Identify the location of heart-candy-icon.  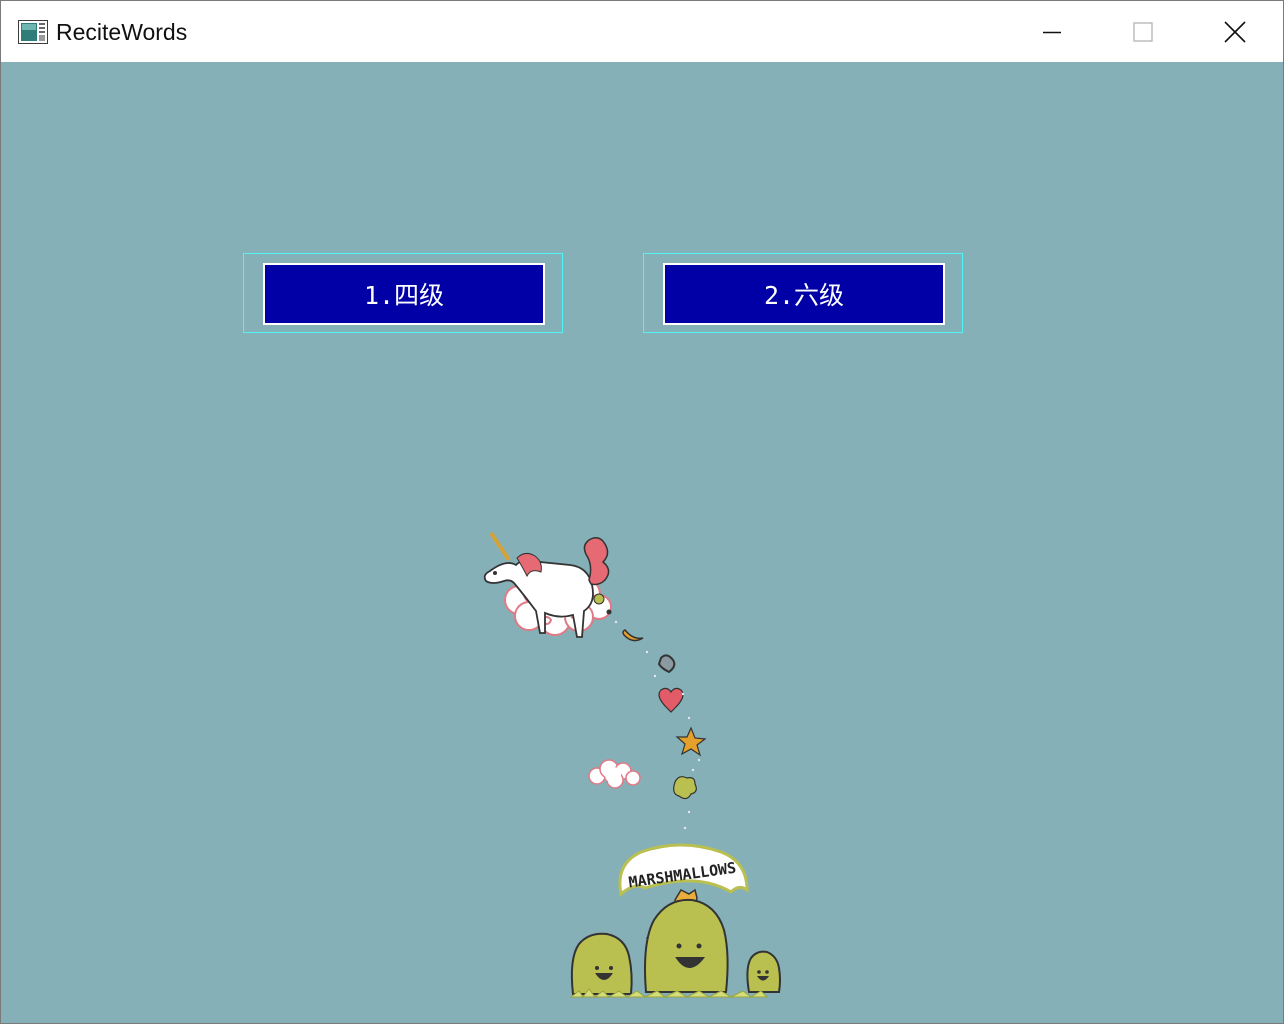
(666, 664).